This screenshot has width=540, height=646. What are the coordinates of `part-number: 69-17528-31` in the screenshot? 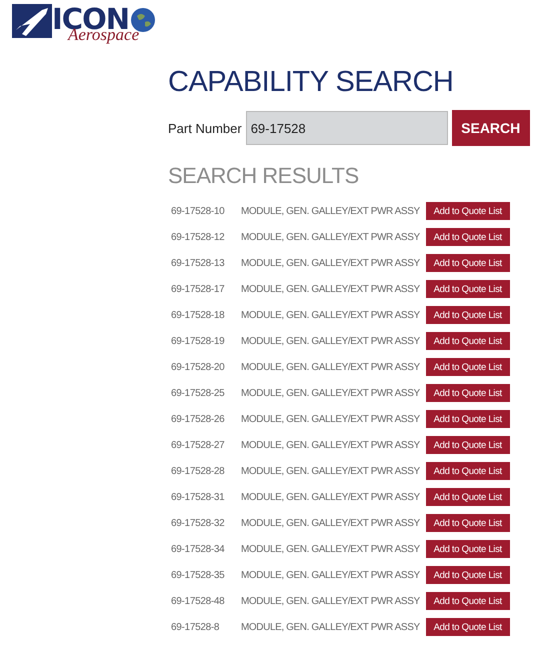 It's located at (198, 497).